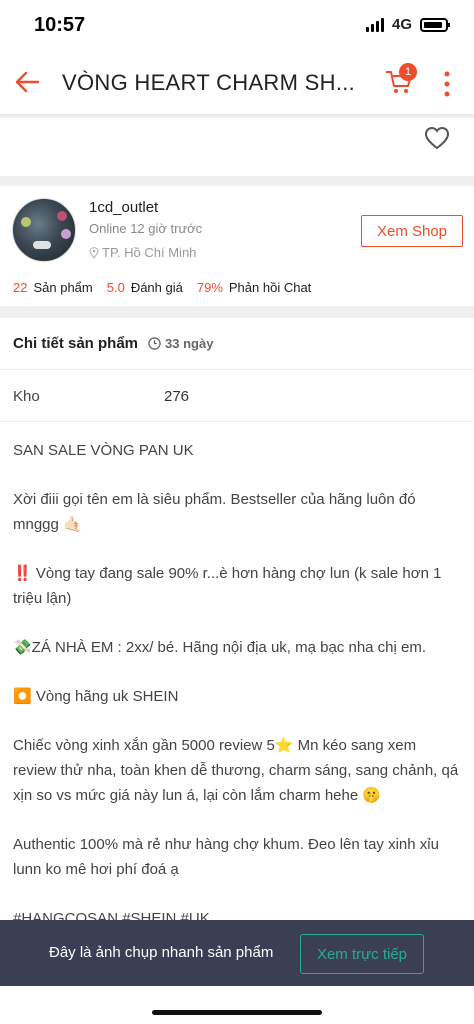  I want to click on home-area, so click(237, 1005).